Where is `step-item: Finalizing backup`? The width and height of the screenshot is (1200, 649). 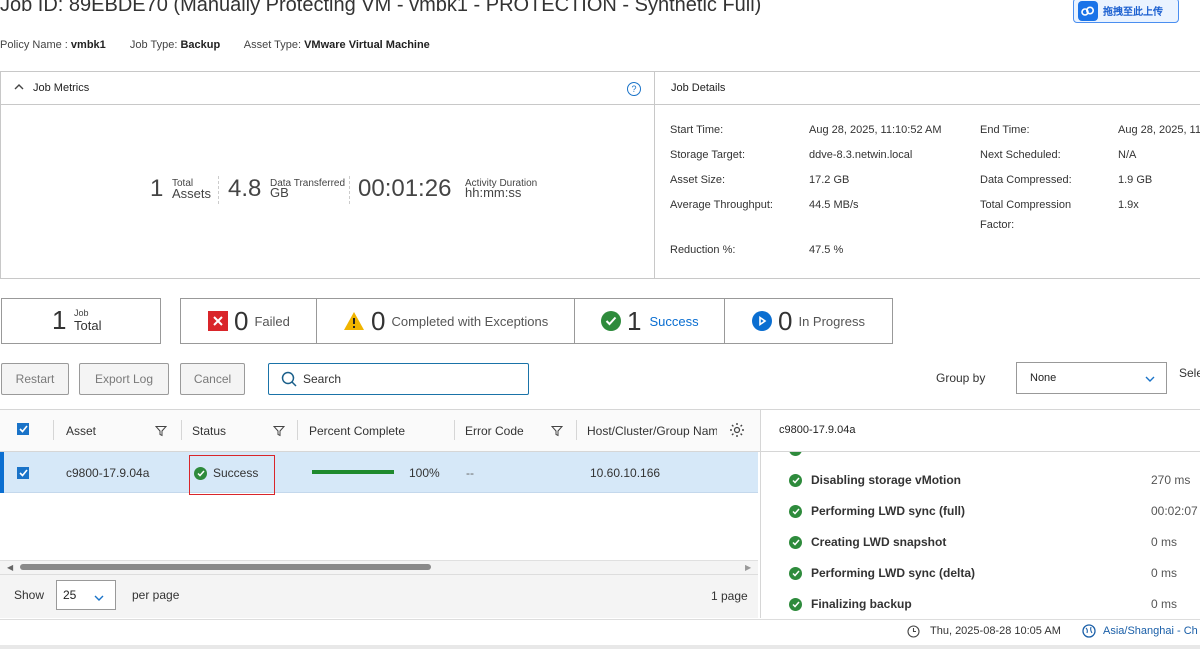
step-item: Finalizing backup is located at coordinates (850, 604).